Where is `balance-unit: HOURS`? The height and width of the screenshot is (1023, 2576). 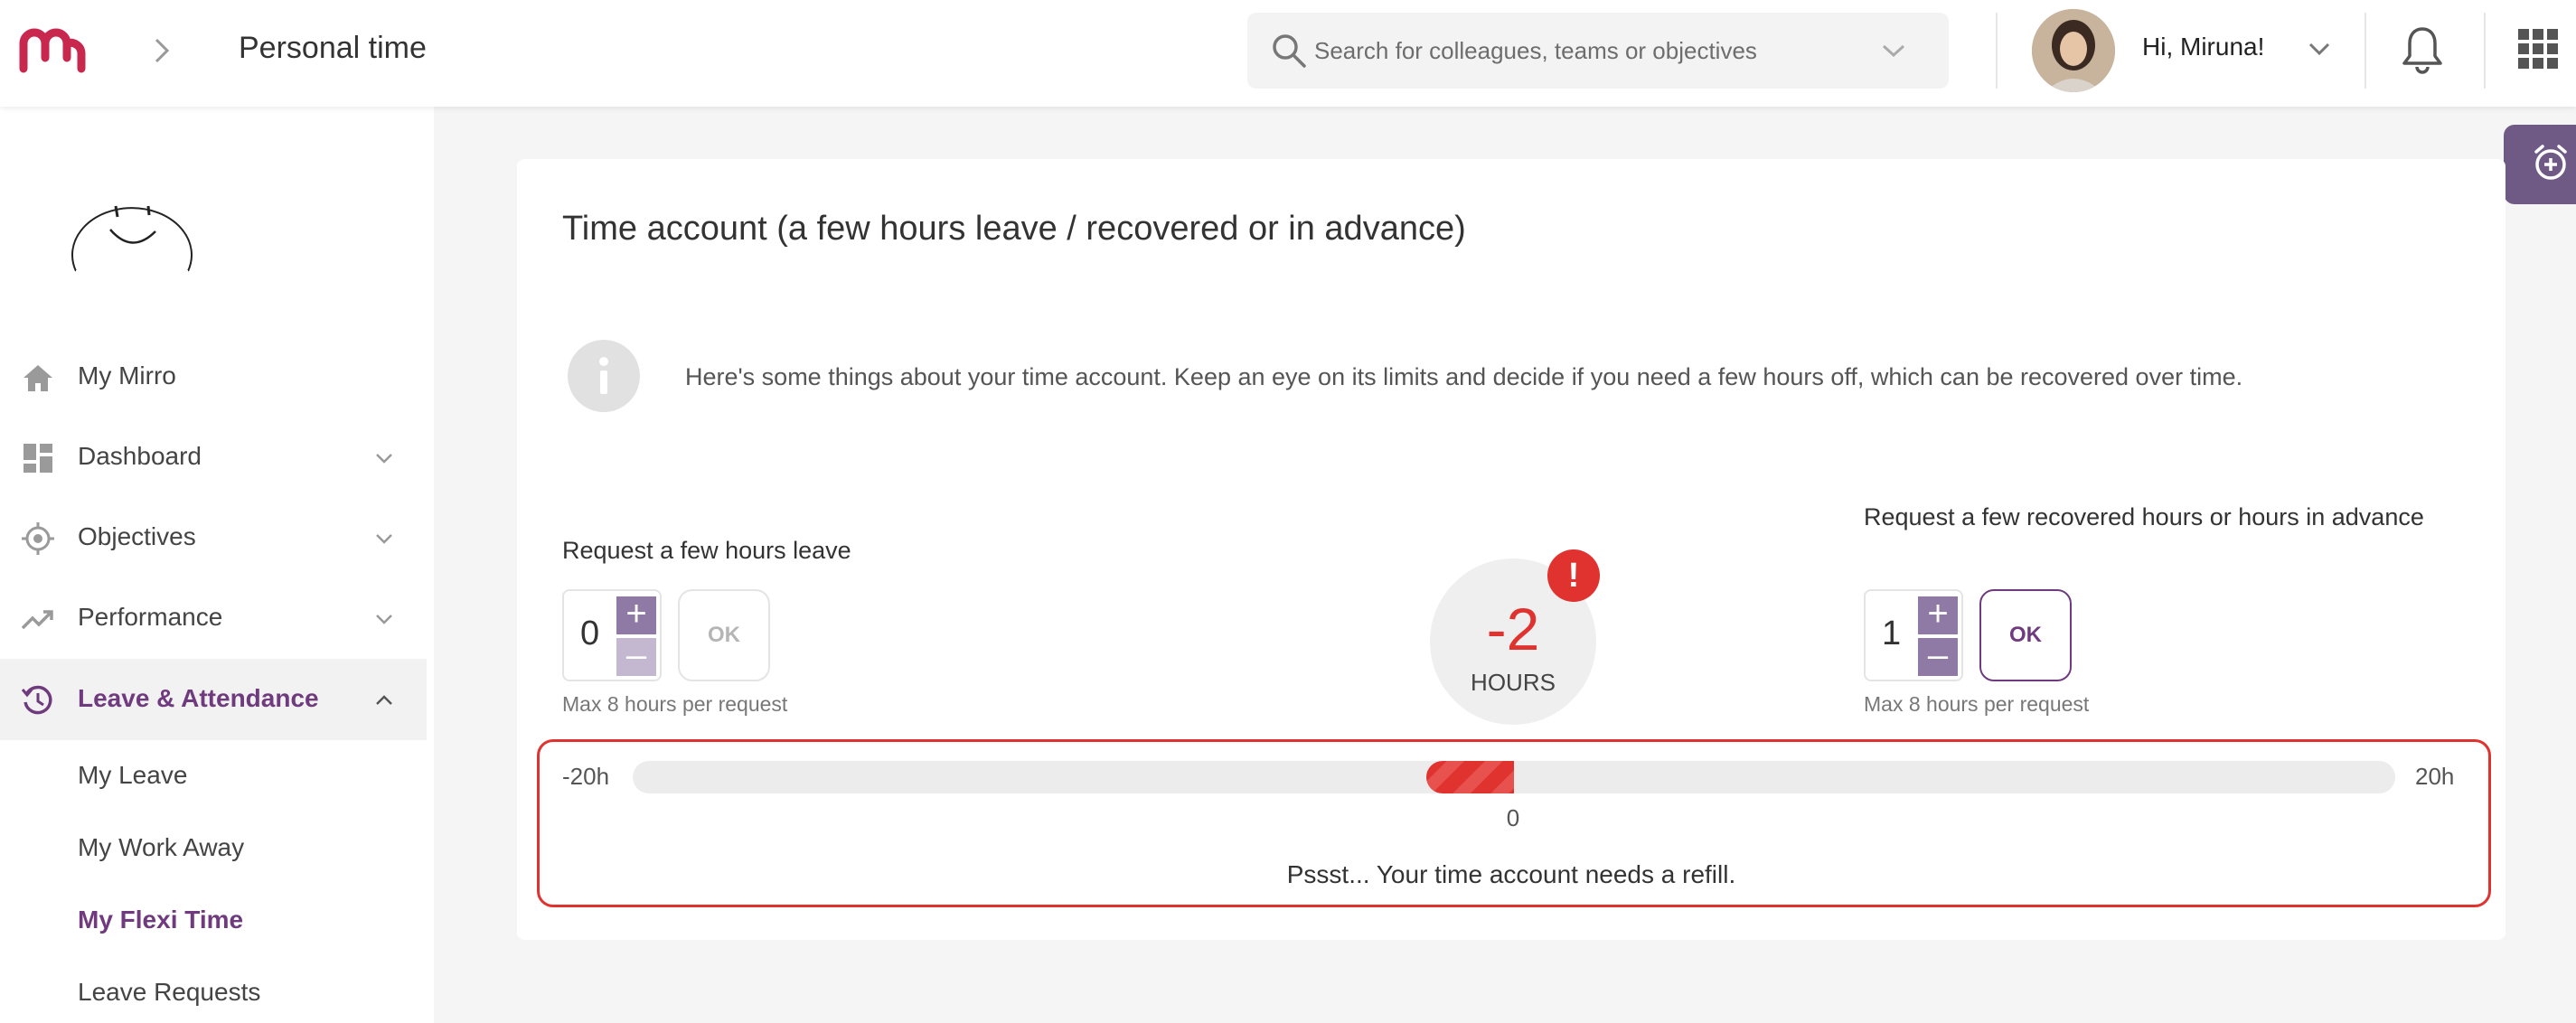 balance-unit: HOURS is located at coordinates (1513, 682).